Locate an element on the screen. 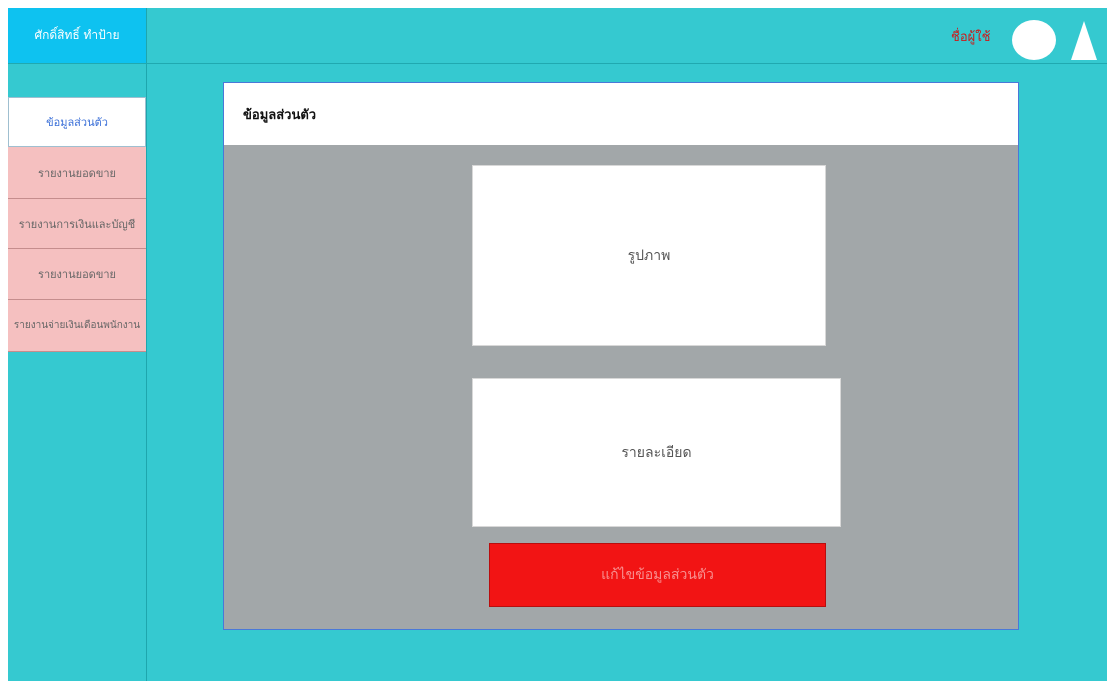 Image resolution: width=1107 pixels, height=681 pixels. sidebar-item-personal-info: ข้อมูลส่วนตัว is located at coordinates (77, 122).